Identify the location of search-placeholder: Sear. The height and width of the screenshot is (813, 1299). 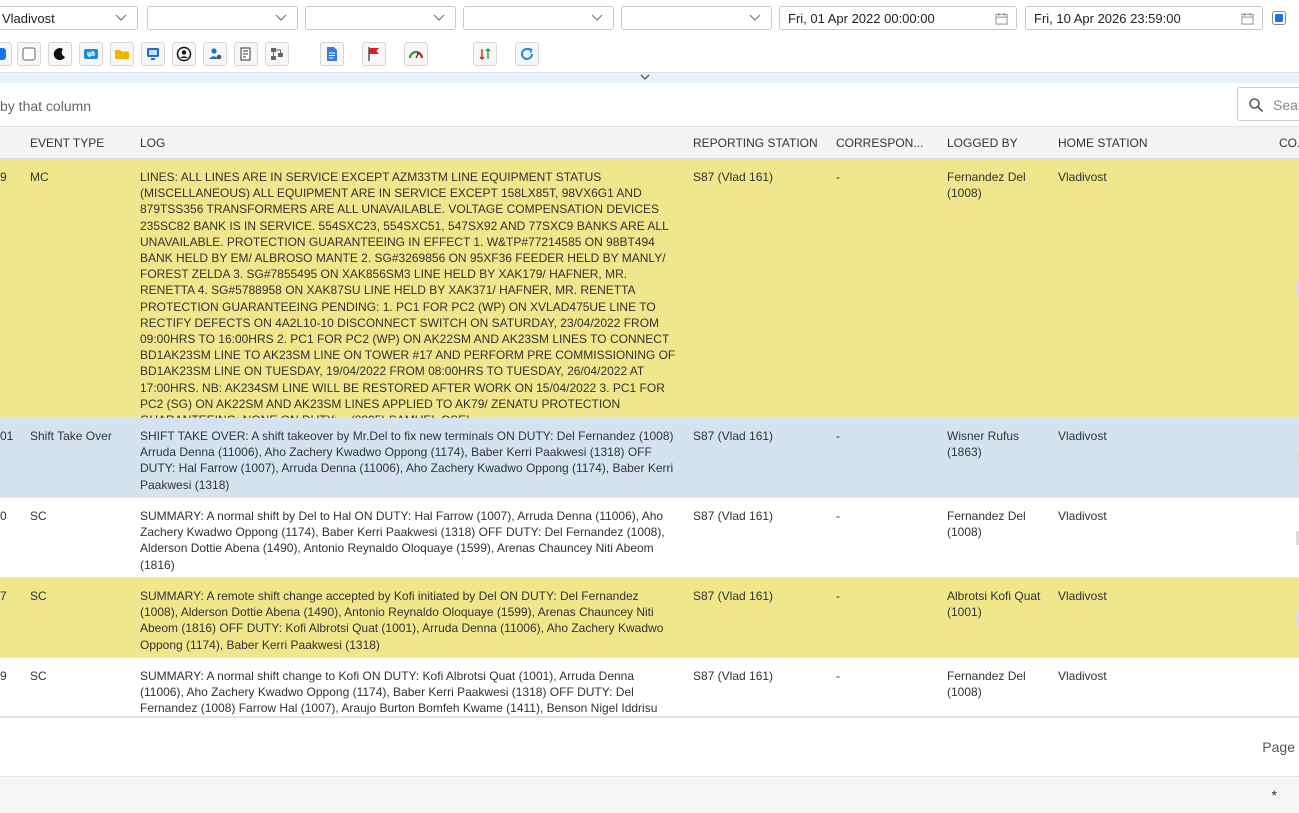
(1286, 105).